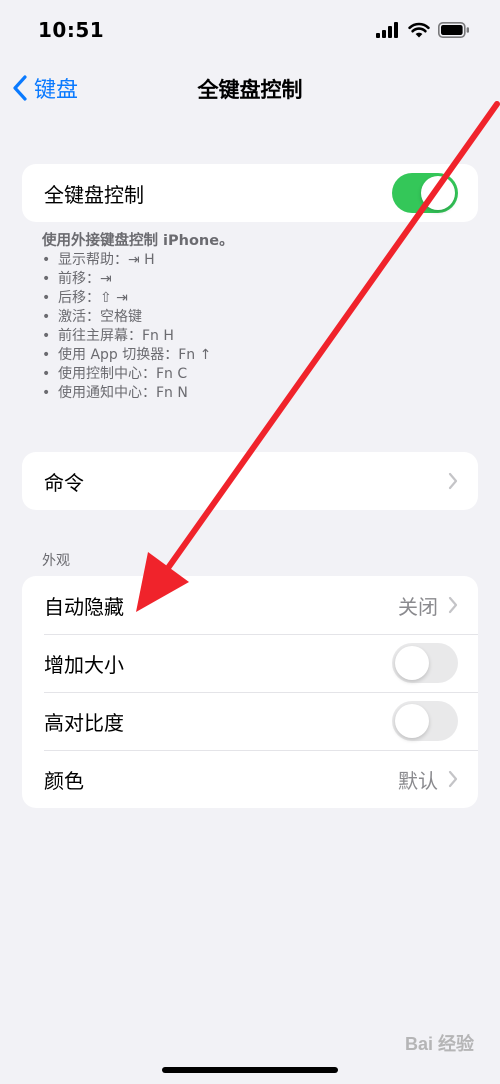 The height and width of the screenshot is (1084, 500). I want to click on home-indicator, so click(250, 1070).